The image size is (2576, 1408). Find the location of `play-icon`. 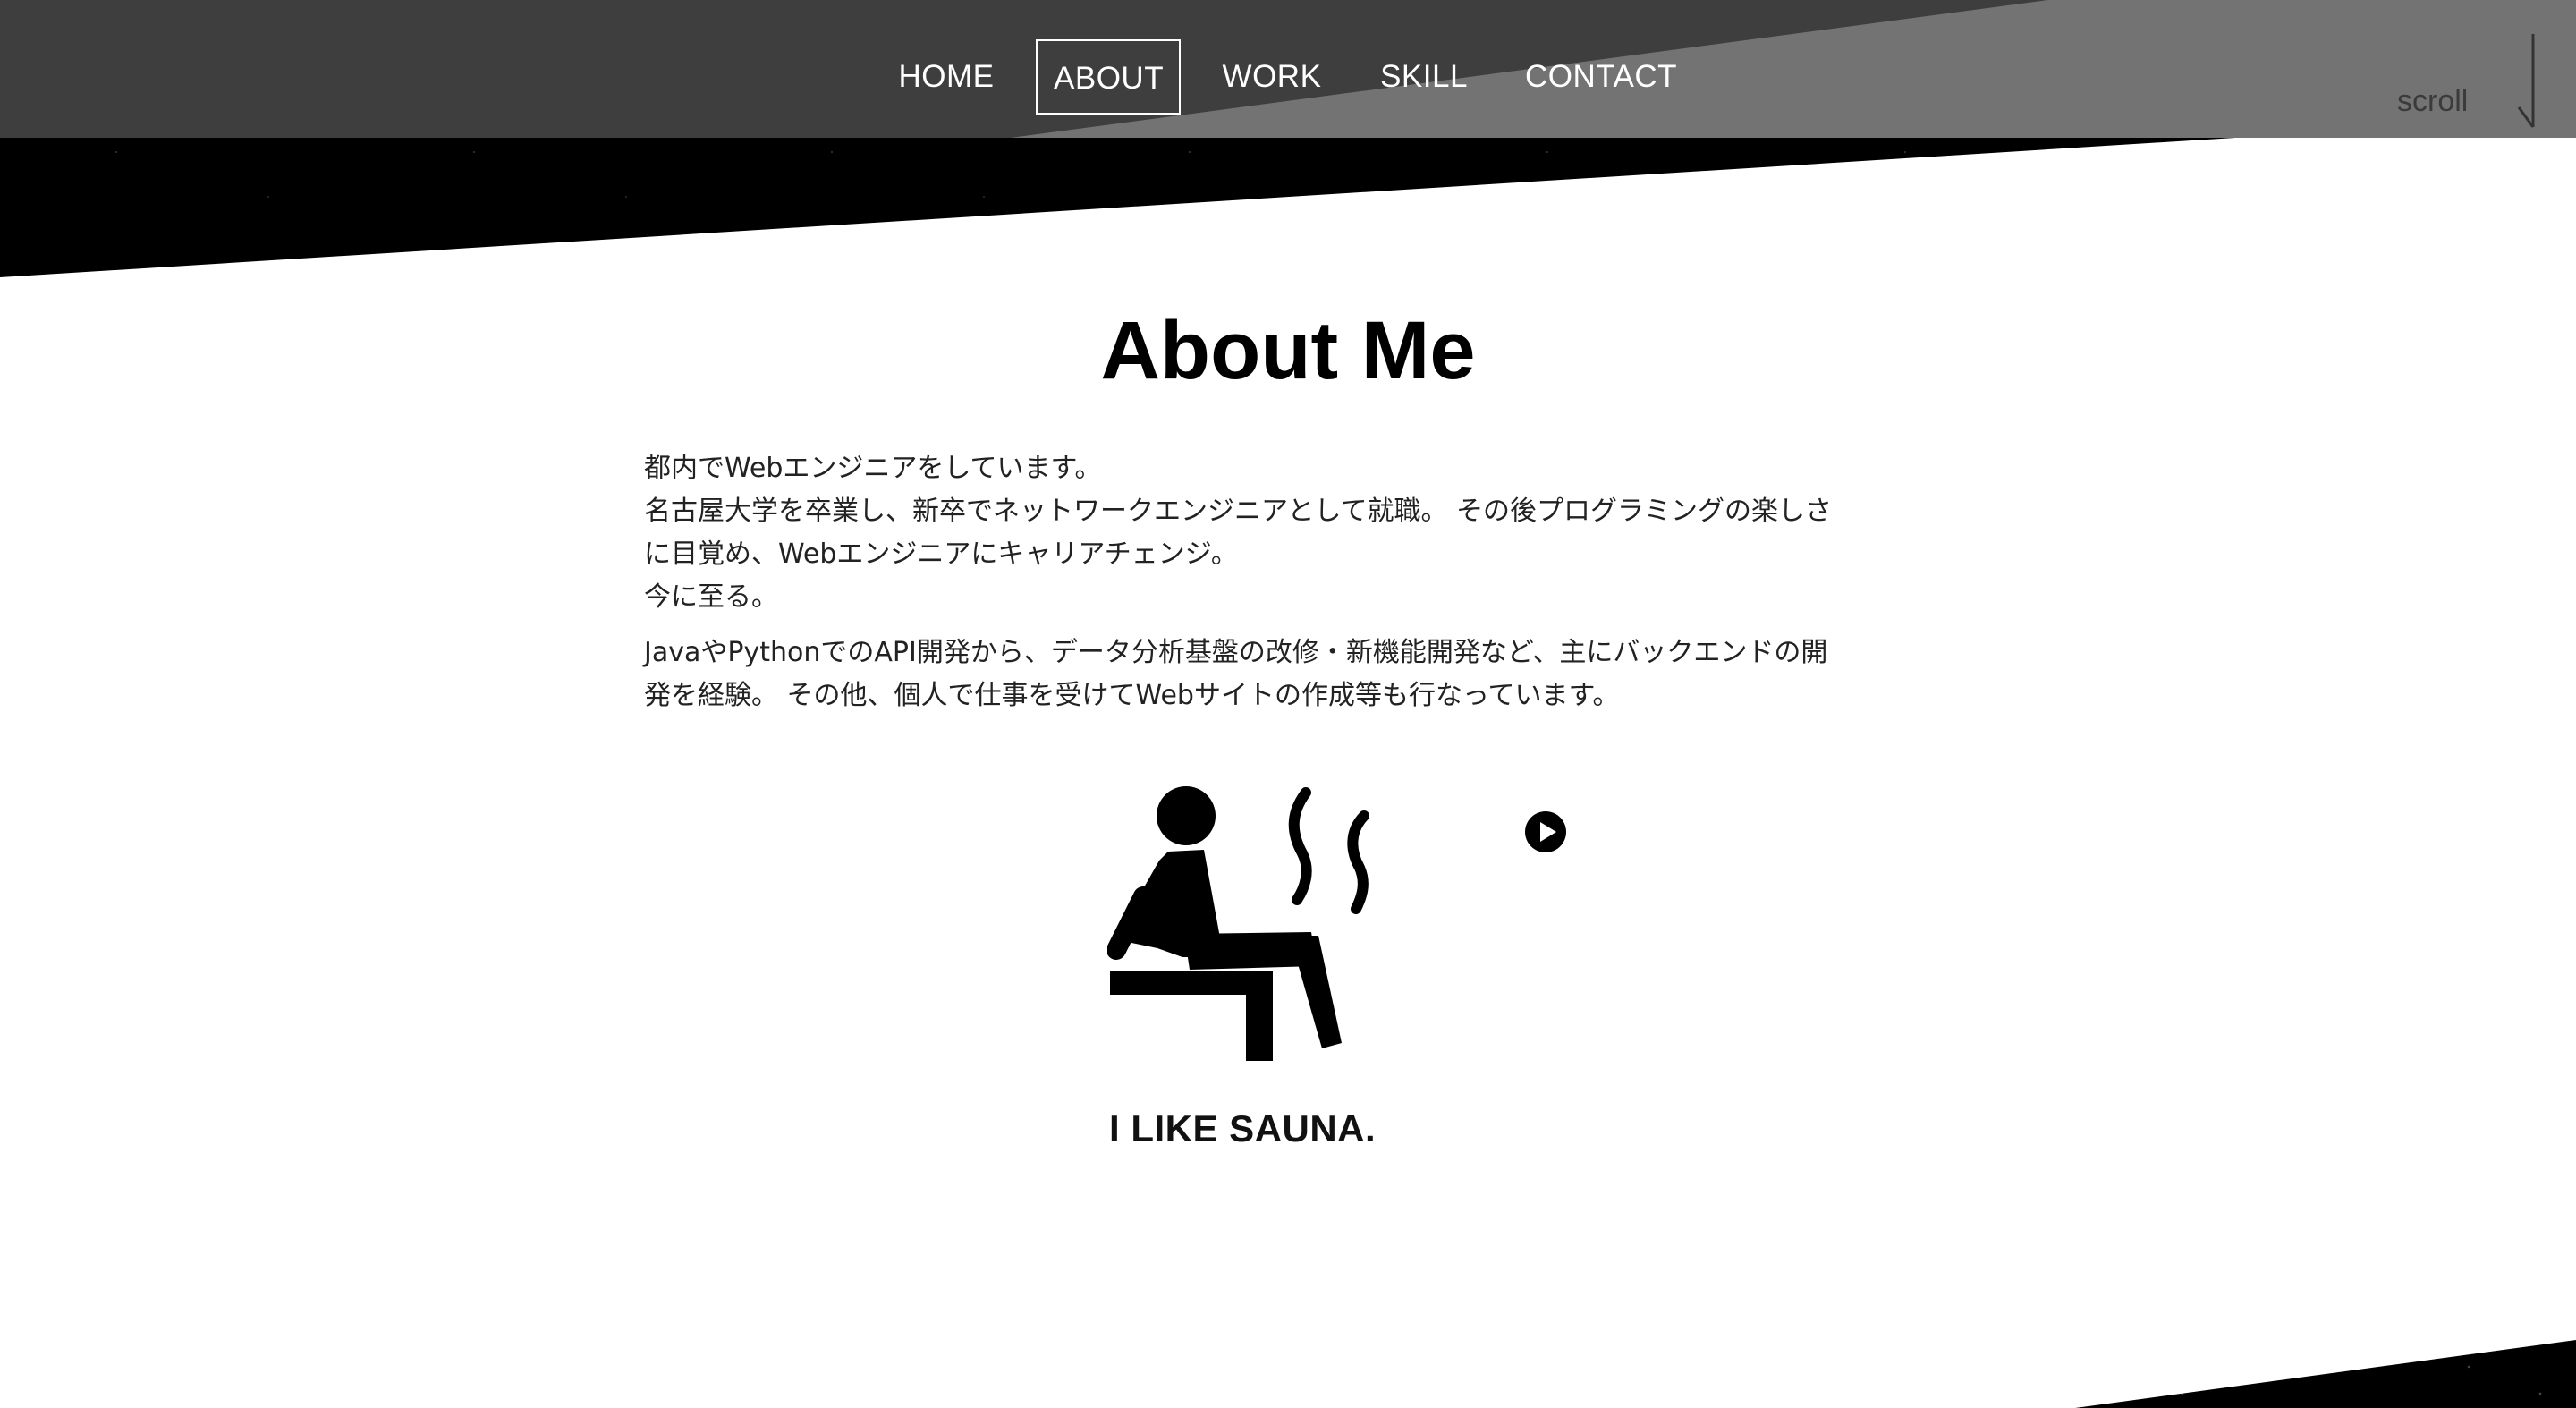

play-icon is located at coordinates (1545, 831).